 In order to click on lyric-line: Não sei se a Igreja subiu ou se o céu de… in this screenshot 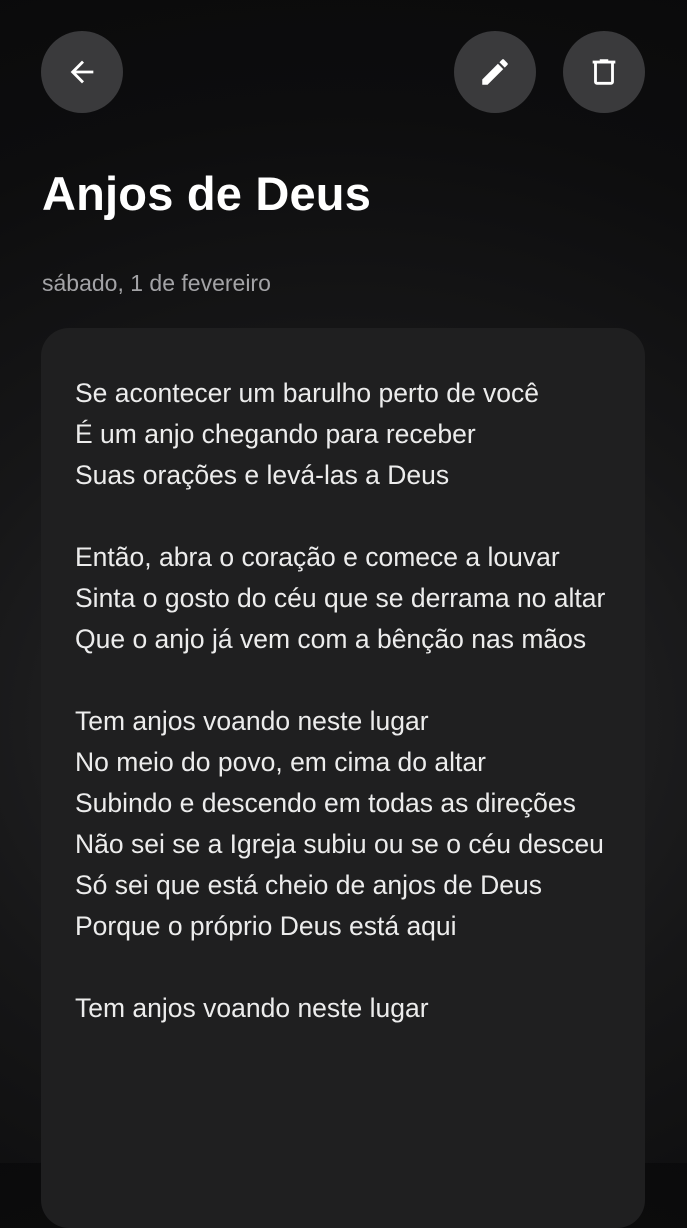, I will do `click(339, 844)`.